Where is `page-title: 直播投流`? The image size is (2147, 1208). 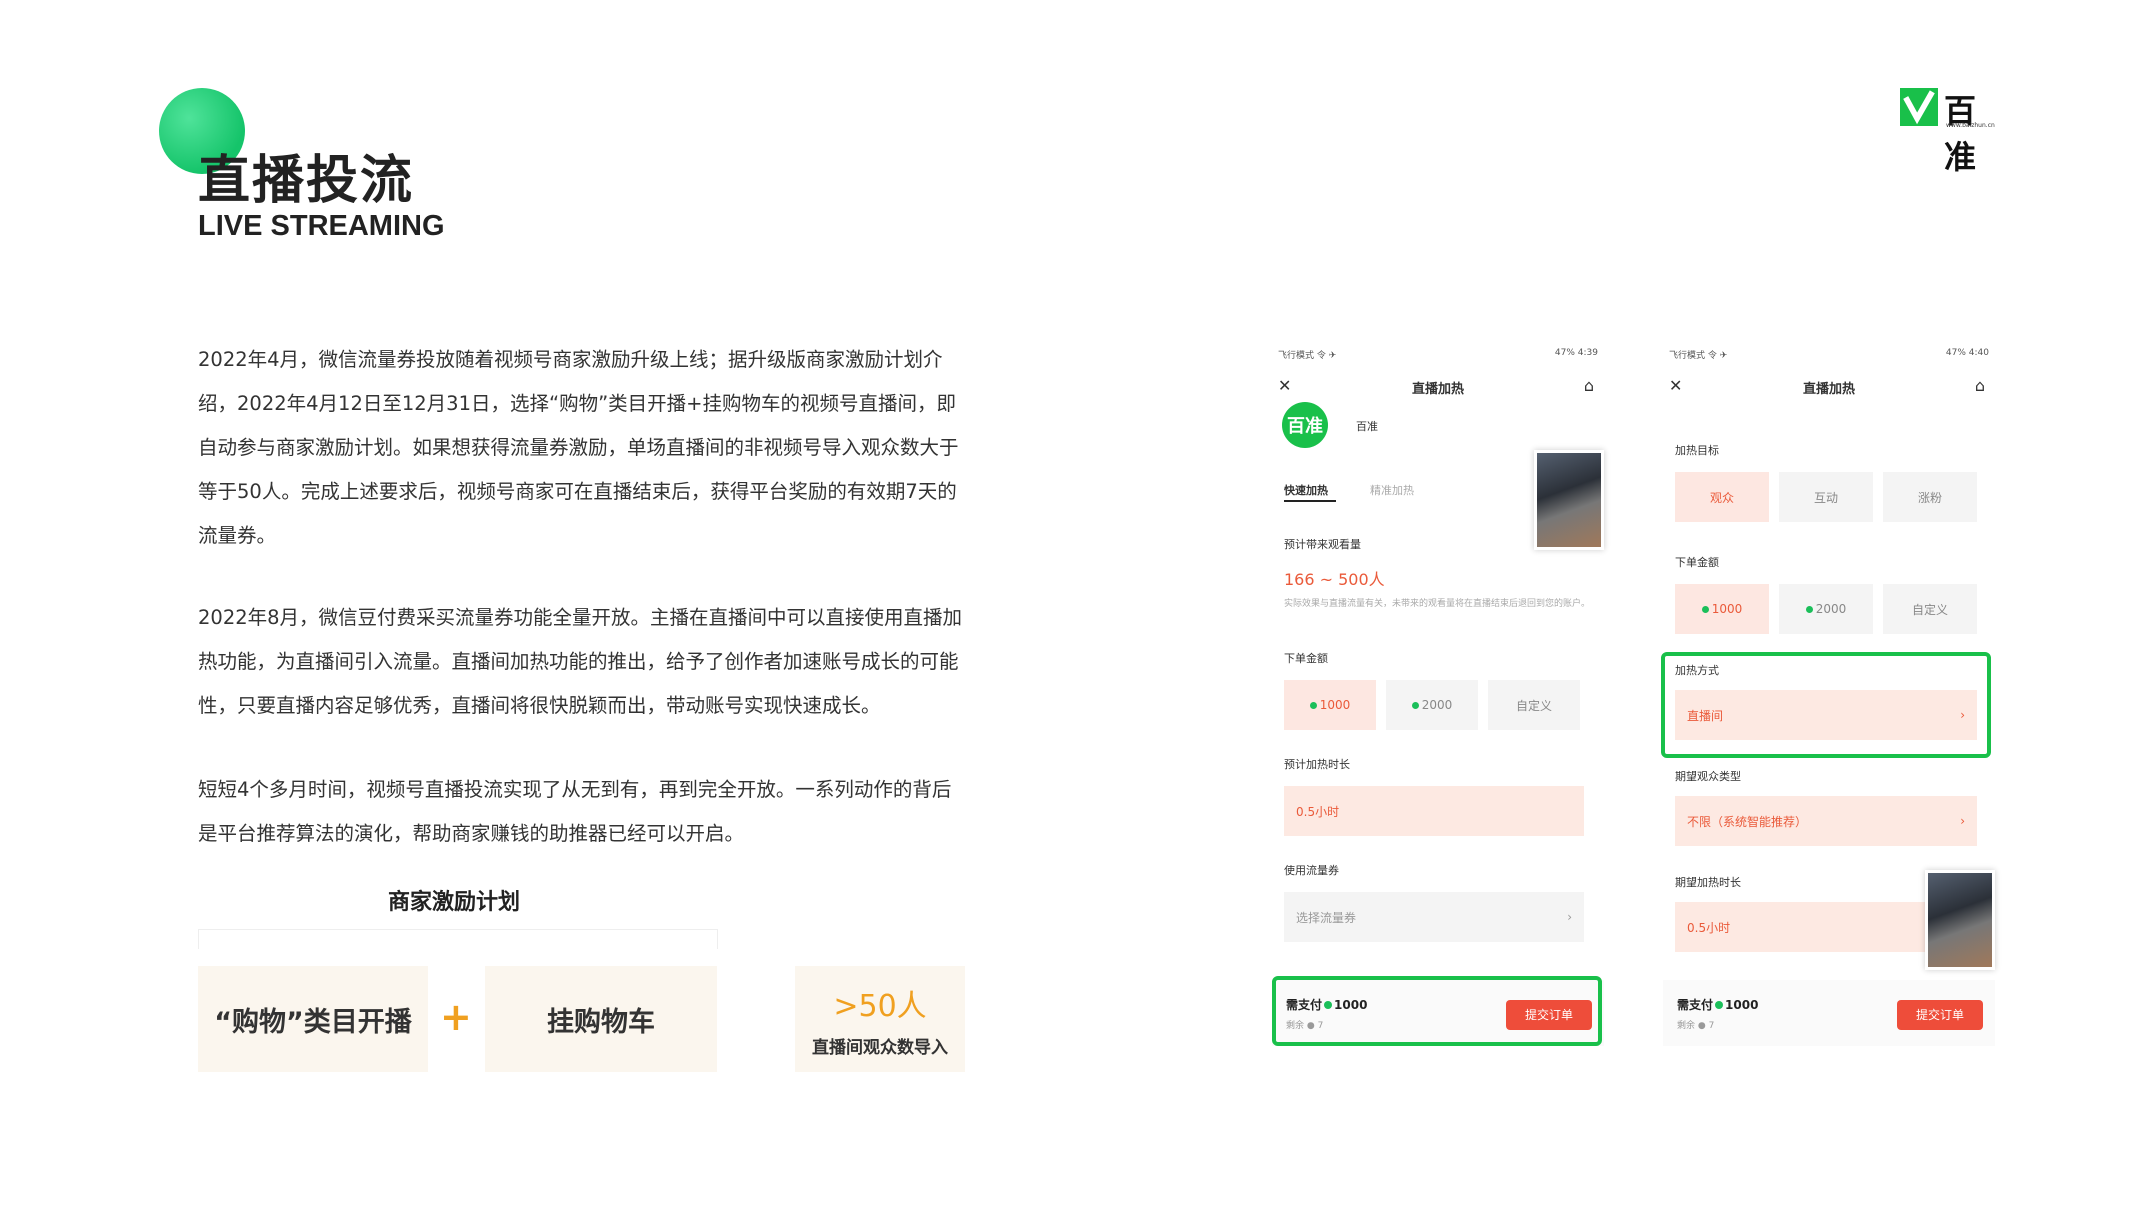
page-title: 直播投流 is located at coordinates (306, 181).